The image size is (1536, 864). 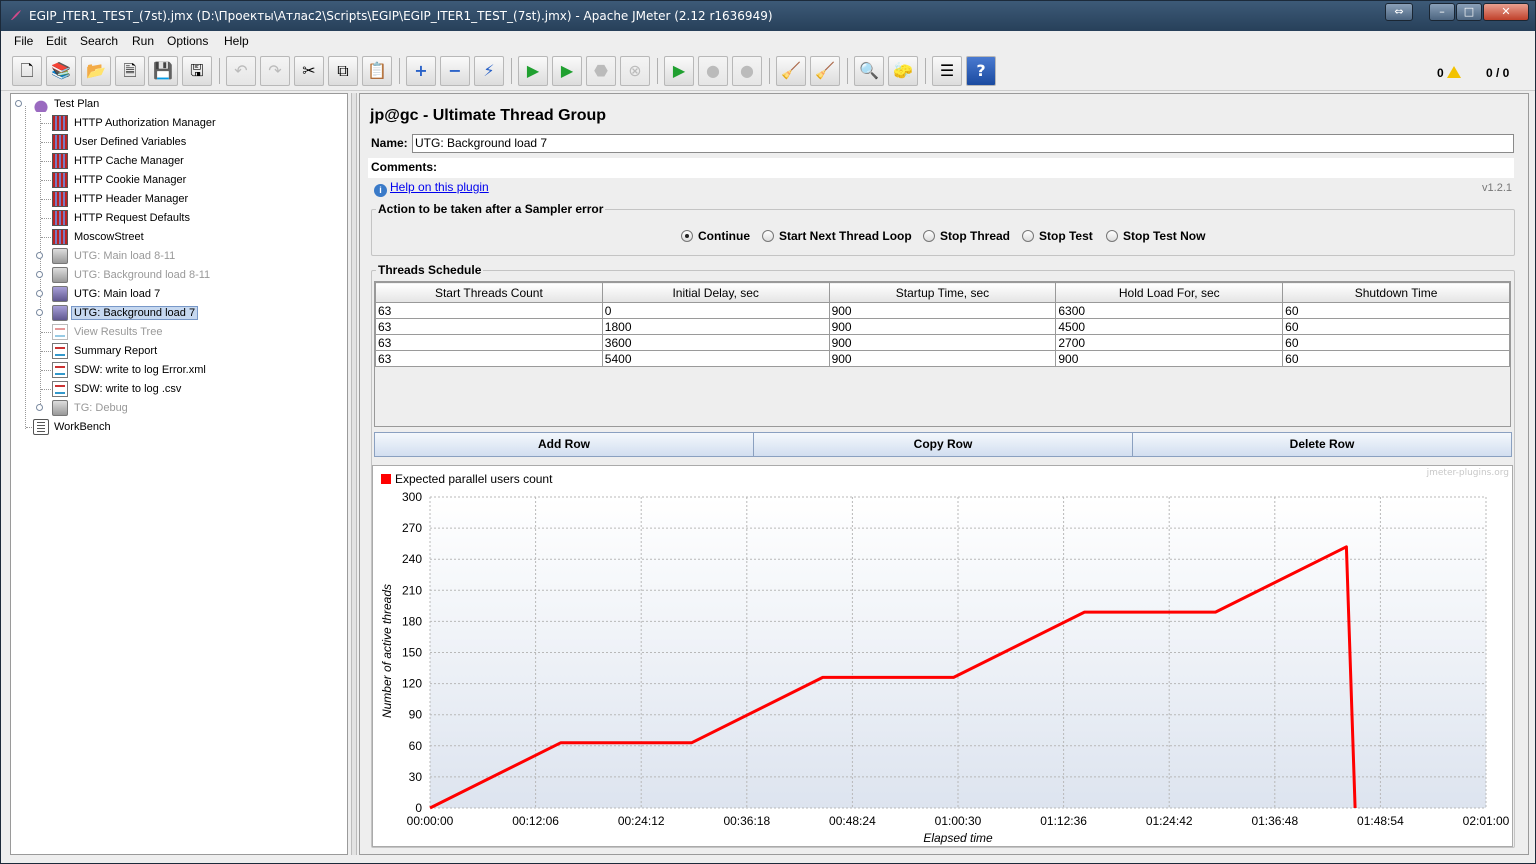 What do you see at coordinates (163, 71) in the screenshot?
I see `save-icon: 💾` at bounding box center [163, 71].